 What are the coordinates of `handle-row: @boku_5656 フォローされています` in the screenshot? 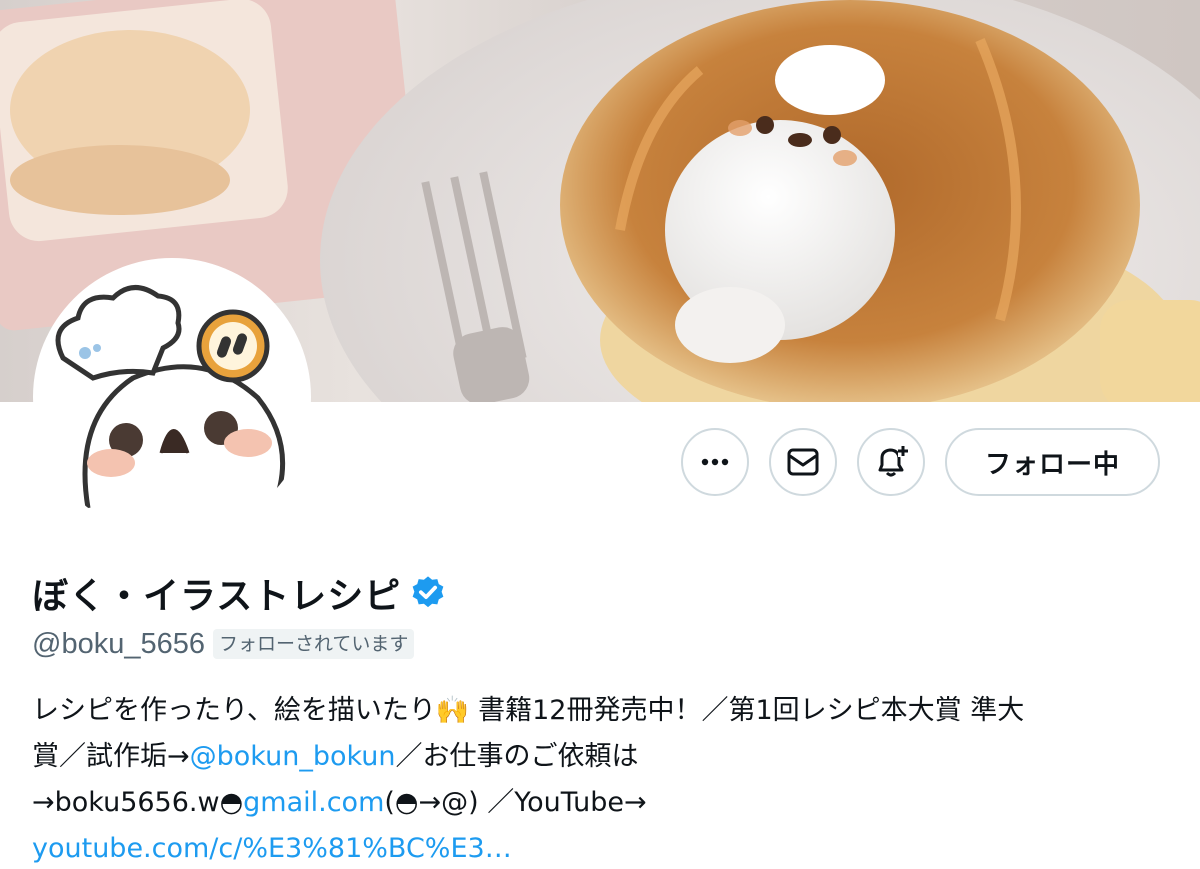 It's located at (223, 644).